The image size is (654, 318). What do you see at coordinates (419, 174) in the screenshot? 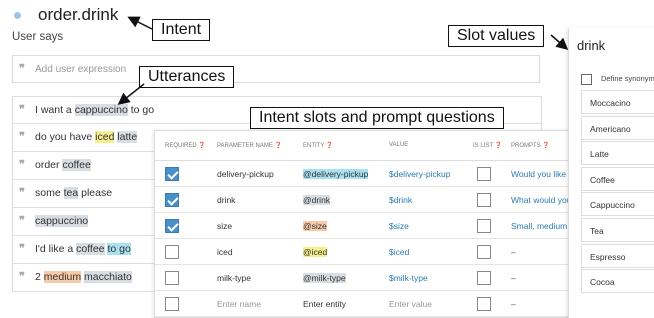
I see `parameter-value: $delivery-pickup` at bounding box center [419, 174].